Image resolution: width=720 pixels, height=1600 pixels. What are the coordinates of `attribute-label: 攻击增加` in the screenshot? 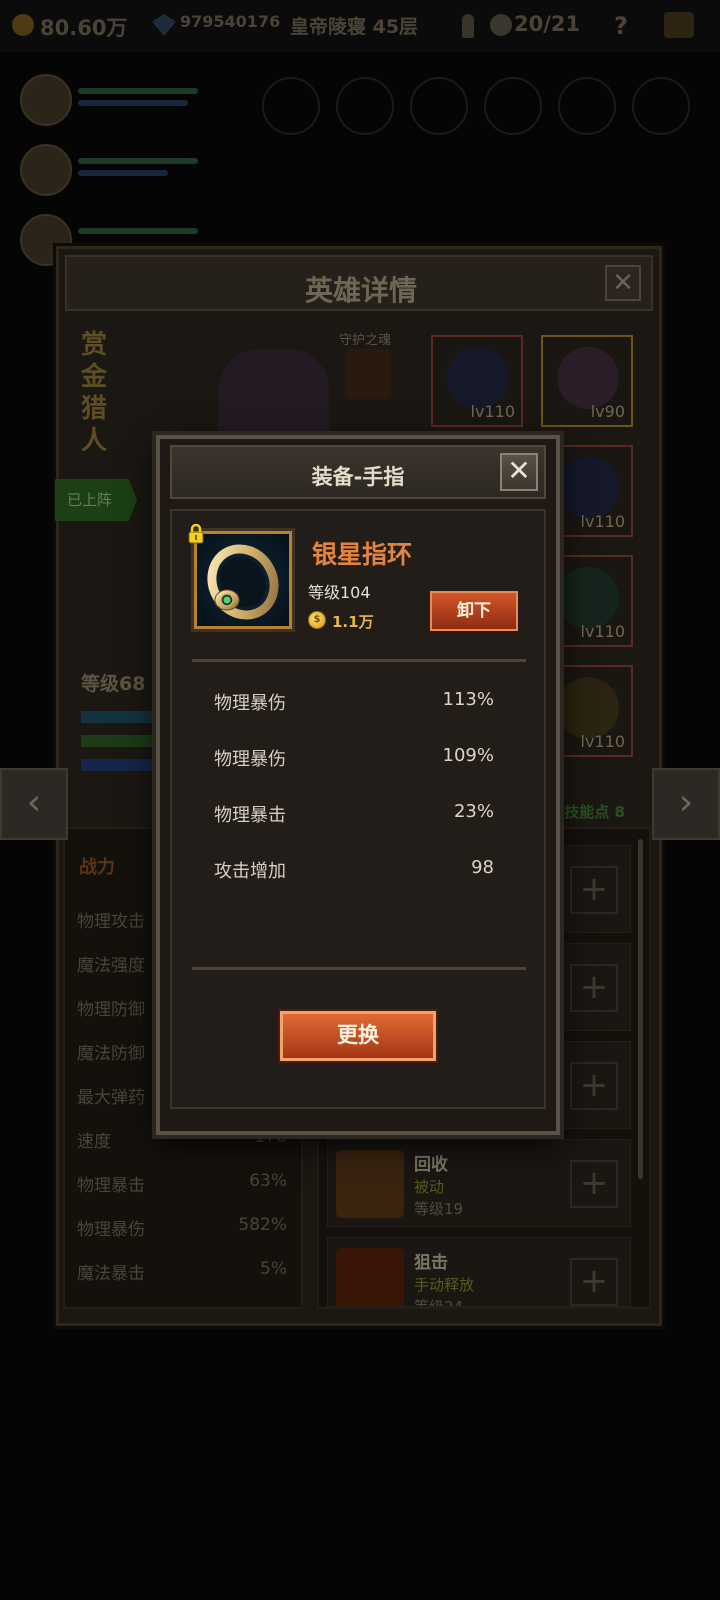 It's located at (250, 871).